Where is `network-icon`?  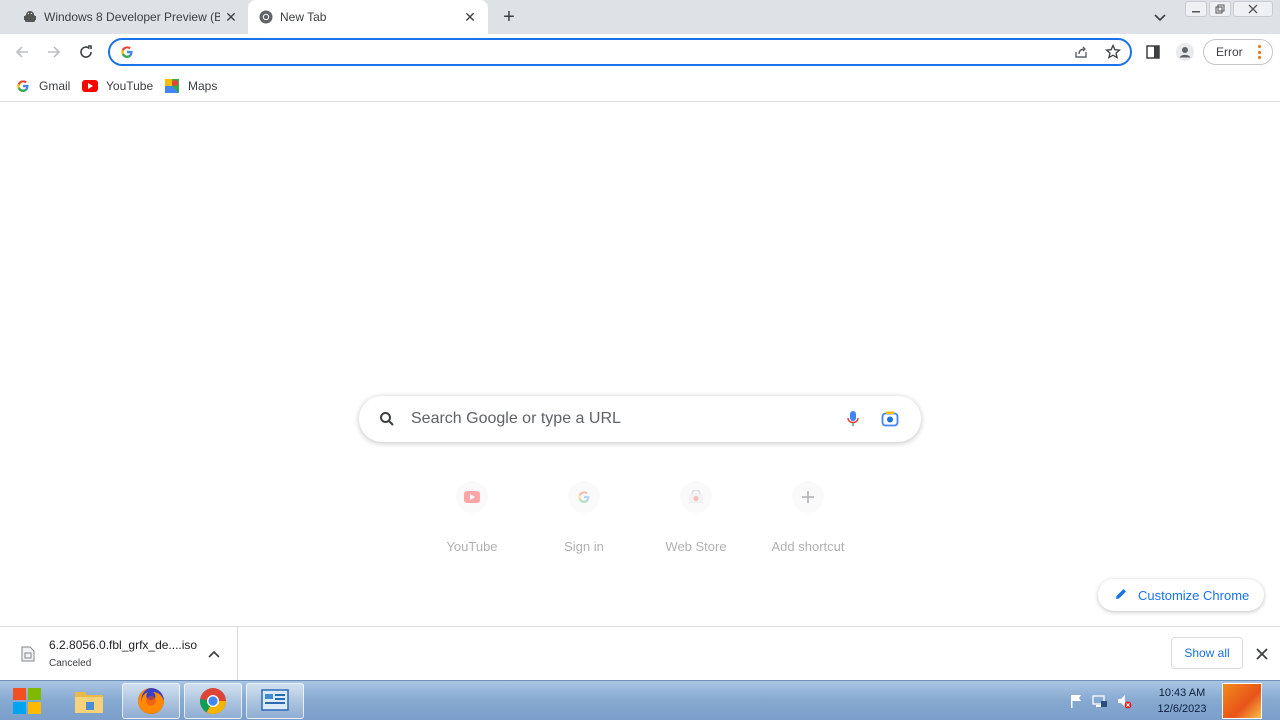 network-icon is located at coordinates (1100, 701).